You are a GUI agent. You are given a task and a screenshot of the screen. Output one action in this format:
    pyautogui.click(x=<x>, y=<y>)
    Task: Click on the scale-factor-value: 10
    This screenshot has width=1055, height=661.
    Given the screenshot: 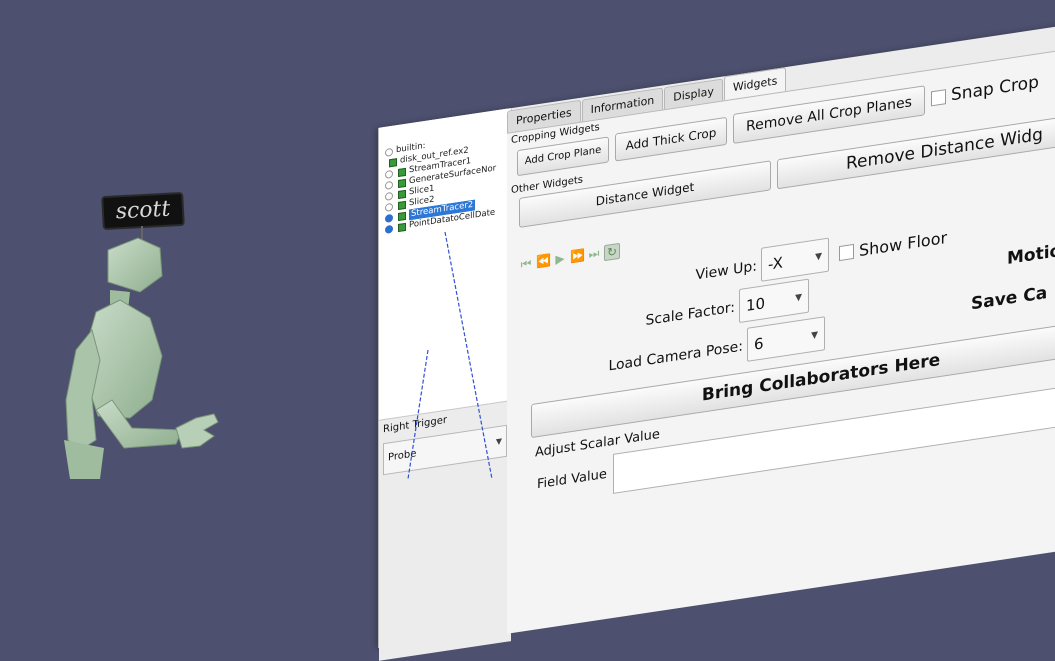 What is the action you would take?
    pyautogui.click(x=756, y=305)
    